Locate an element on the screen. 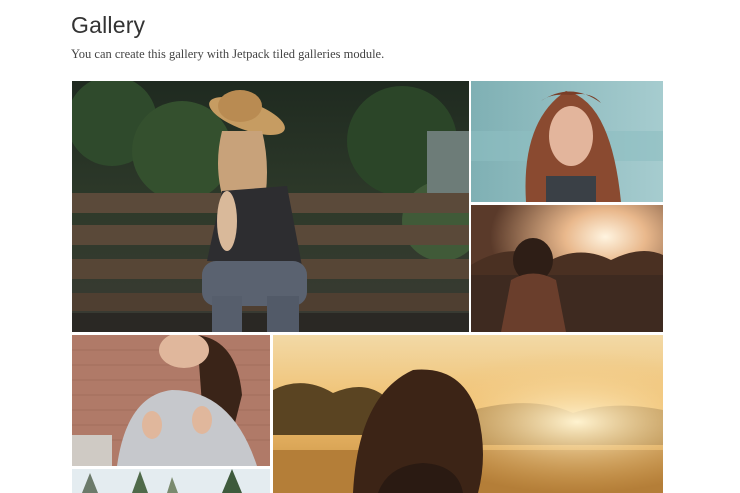  gallery-image-person-sunset is located at coordinates (567, 268).